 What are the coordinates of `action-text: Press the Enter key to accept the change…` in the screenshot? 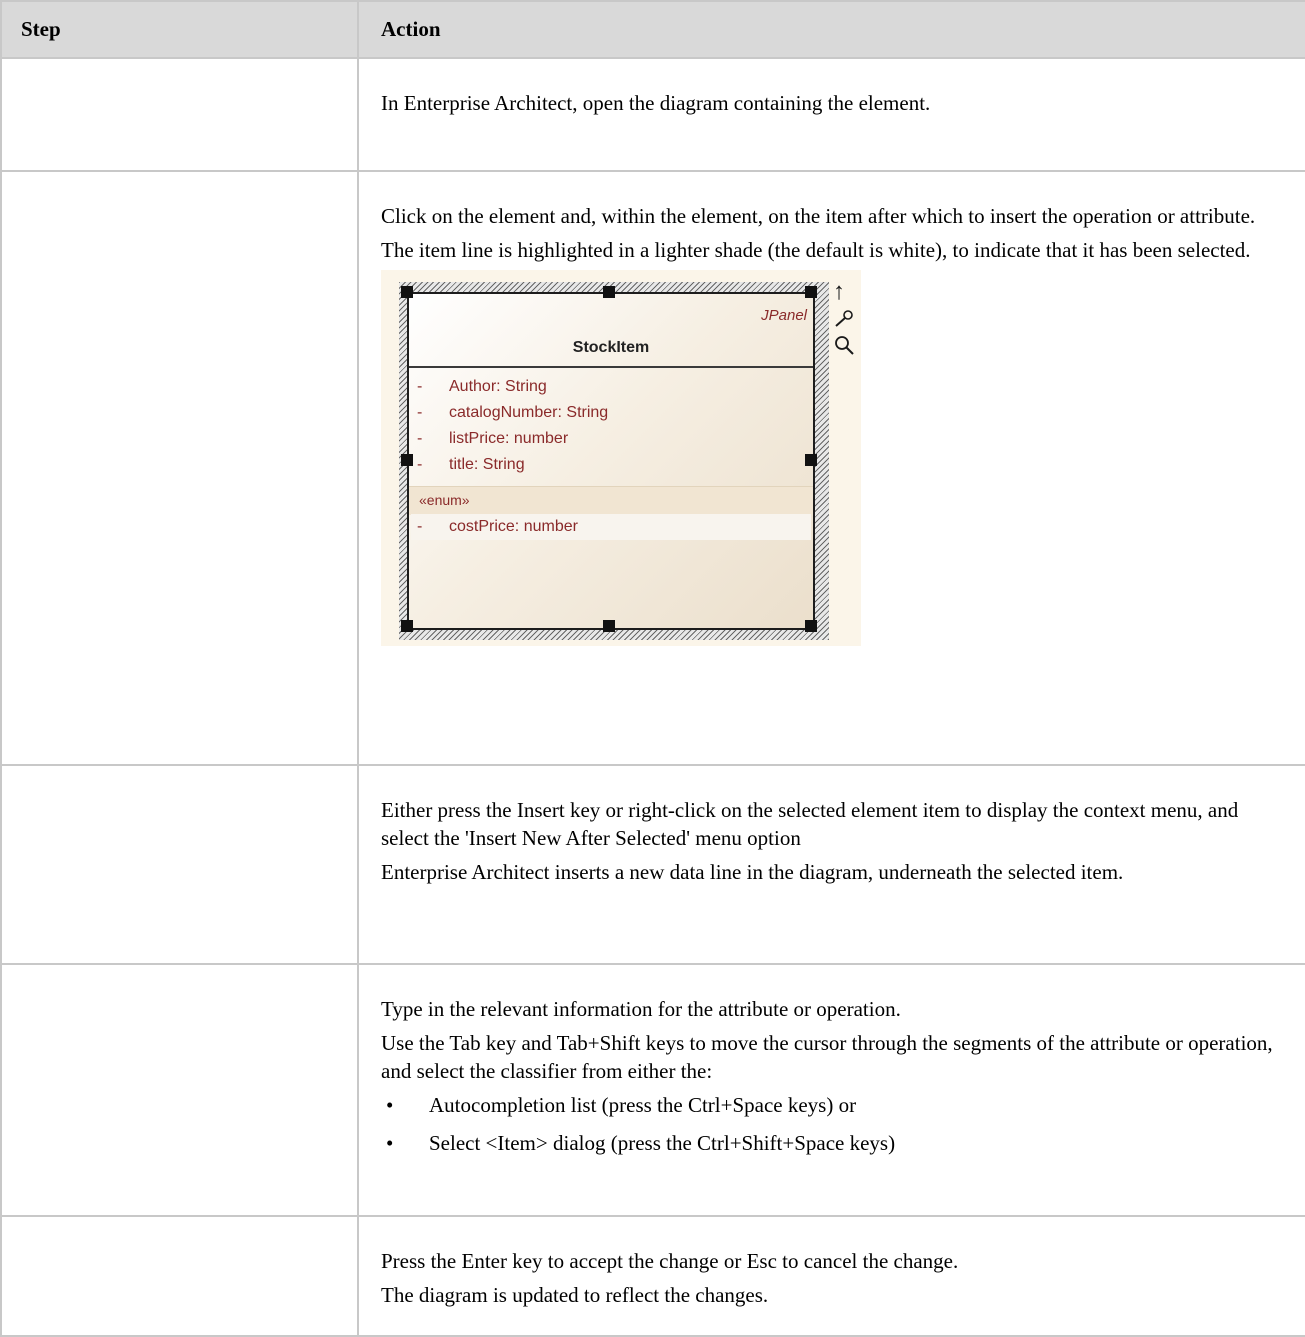 It's located at (670, 1261).